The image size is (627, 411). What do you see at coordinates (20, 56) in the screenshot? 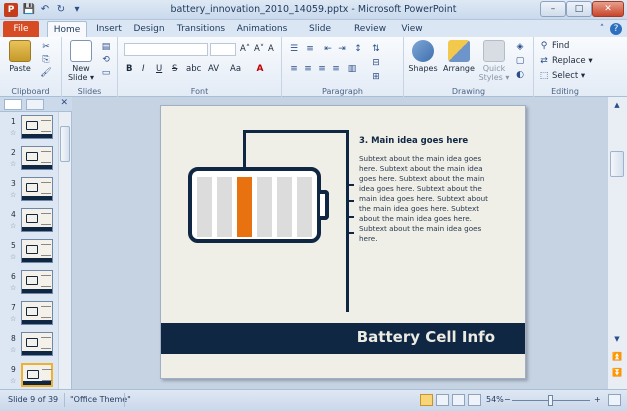
I see `paste-button: Paste` at bounding box center [20, 56].